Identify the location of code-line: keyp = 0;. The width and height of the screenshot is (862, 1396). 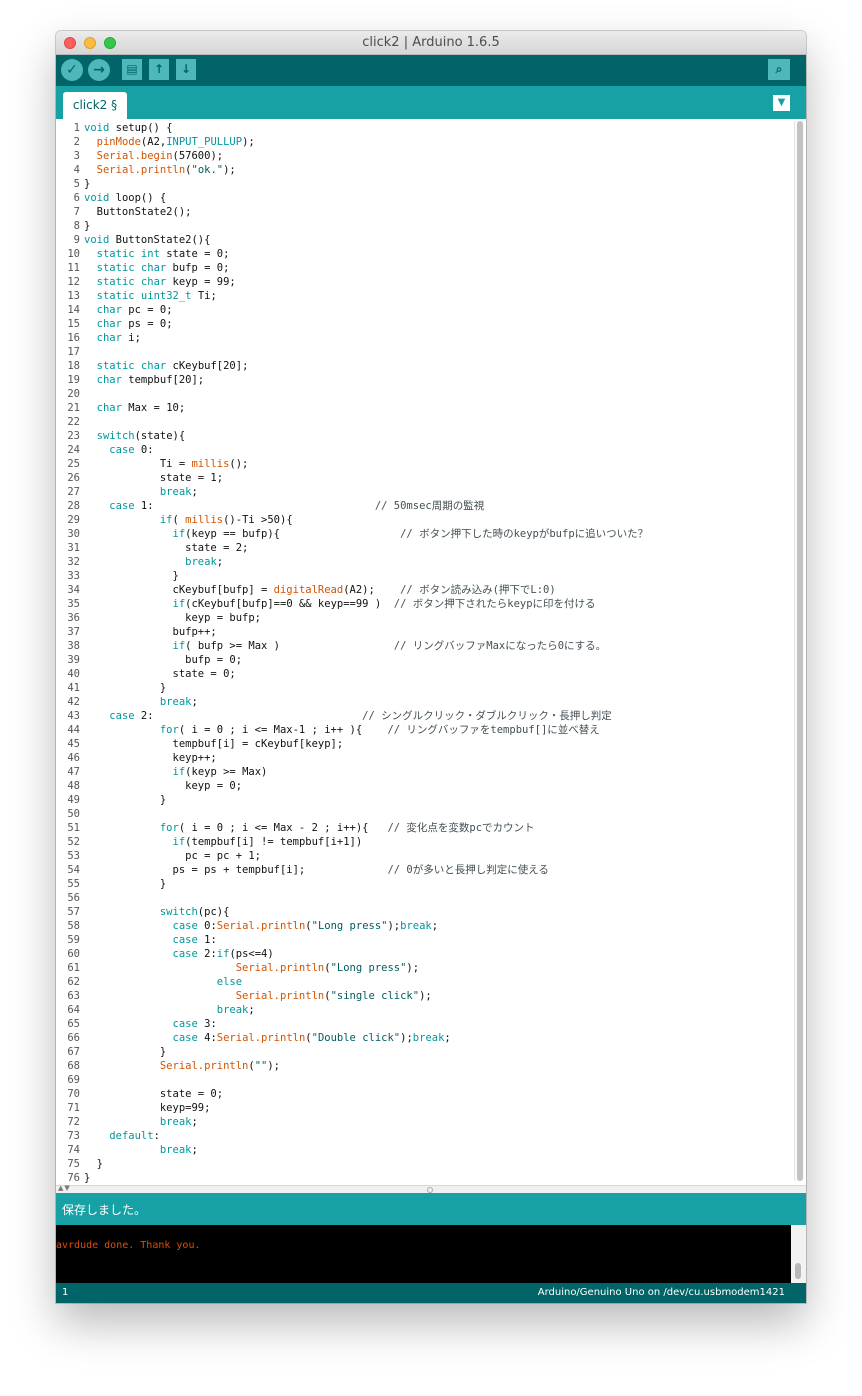
(436, 786).